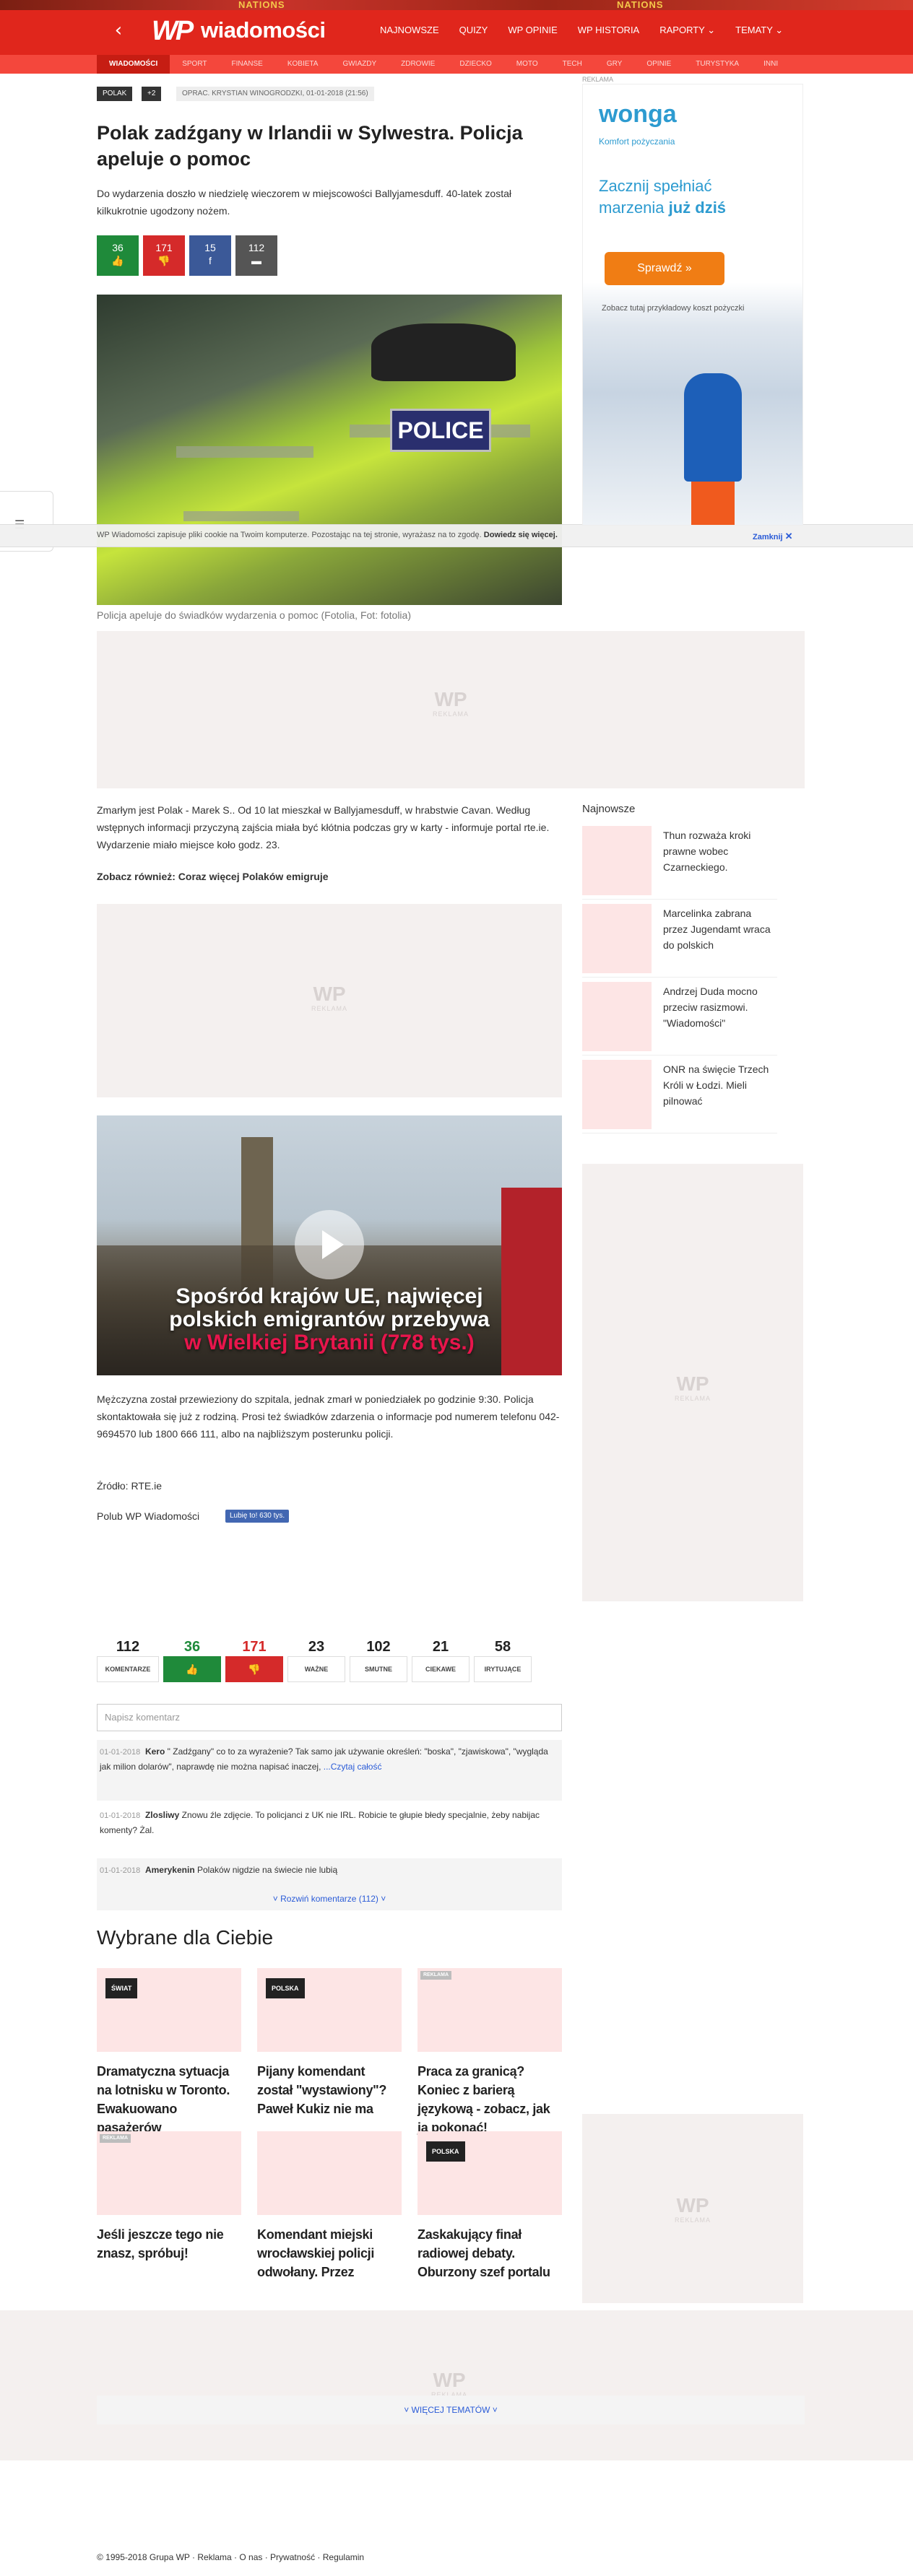 The image size is (913, 2576). What do you see at coordinates (532, 32) in the screenshot?
I see `nav-item-wp-opinie: WP OPINIE` at bounding box center [532, 32].